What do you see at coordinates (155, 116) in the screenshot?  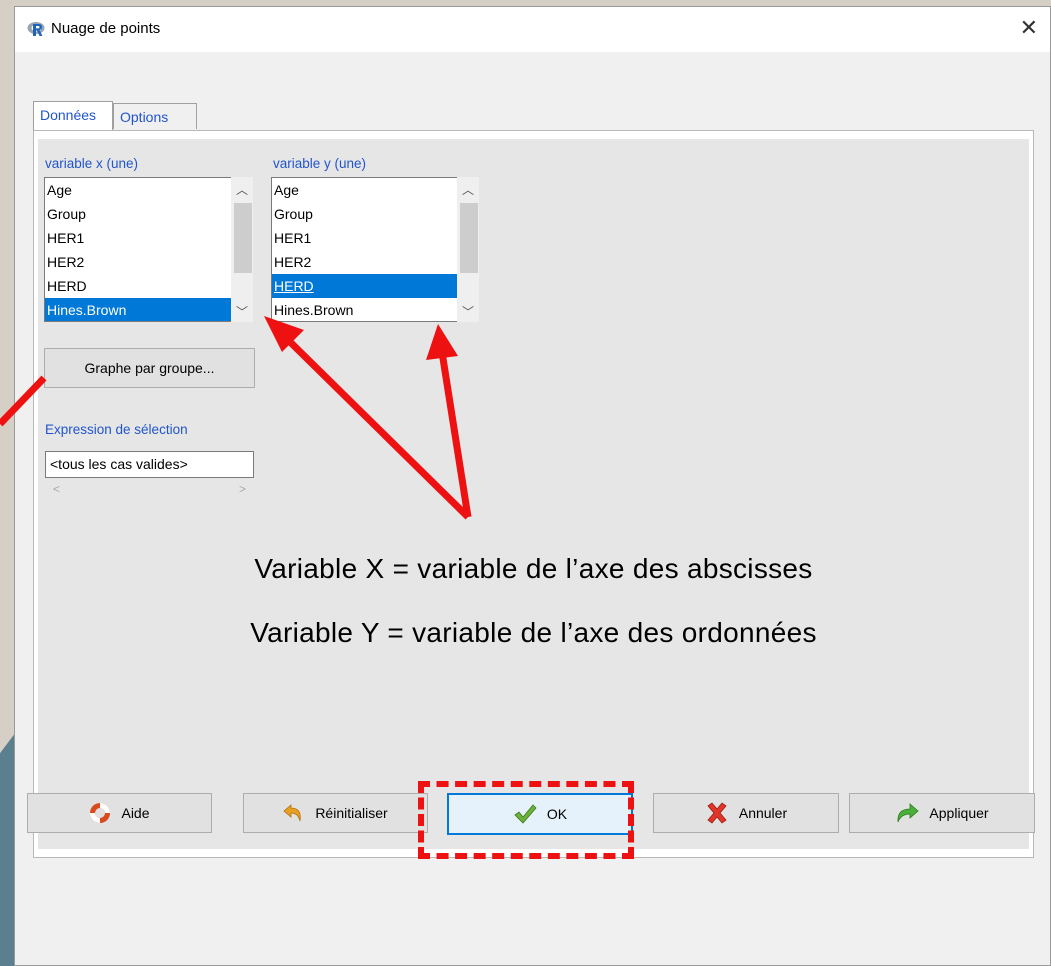 I see `tab-options: Options` at bounding box center [155, 116].